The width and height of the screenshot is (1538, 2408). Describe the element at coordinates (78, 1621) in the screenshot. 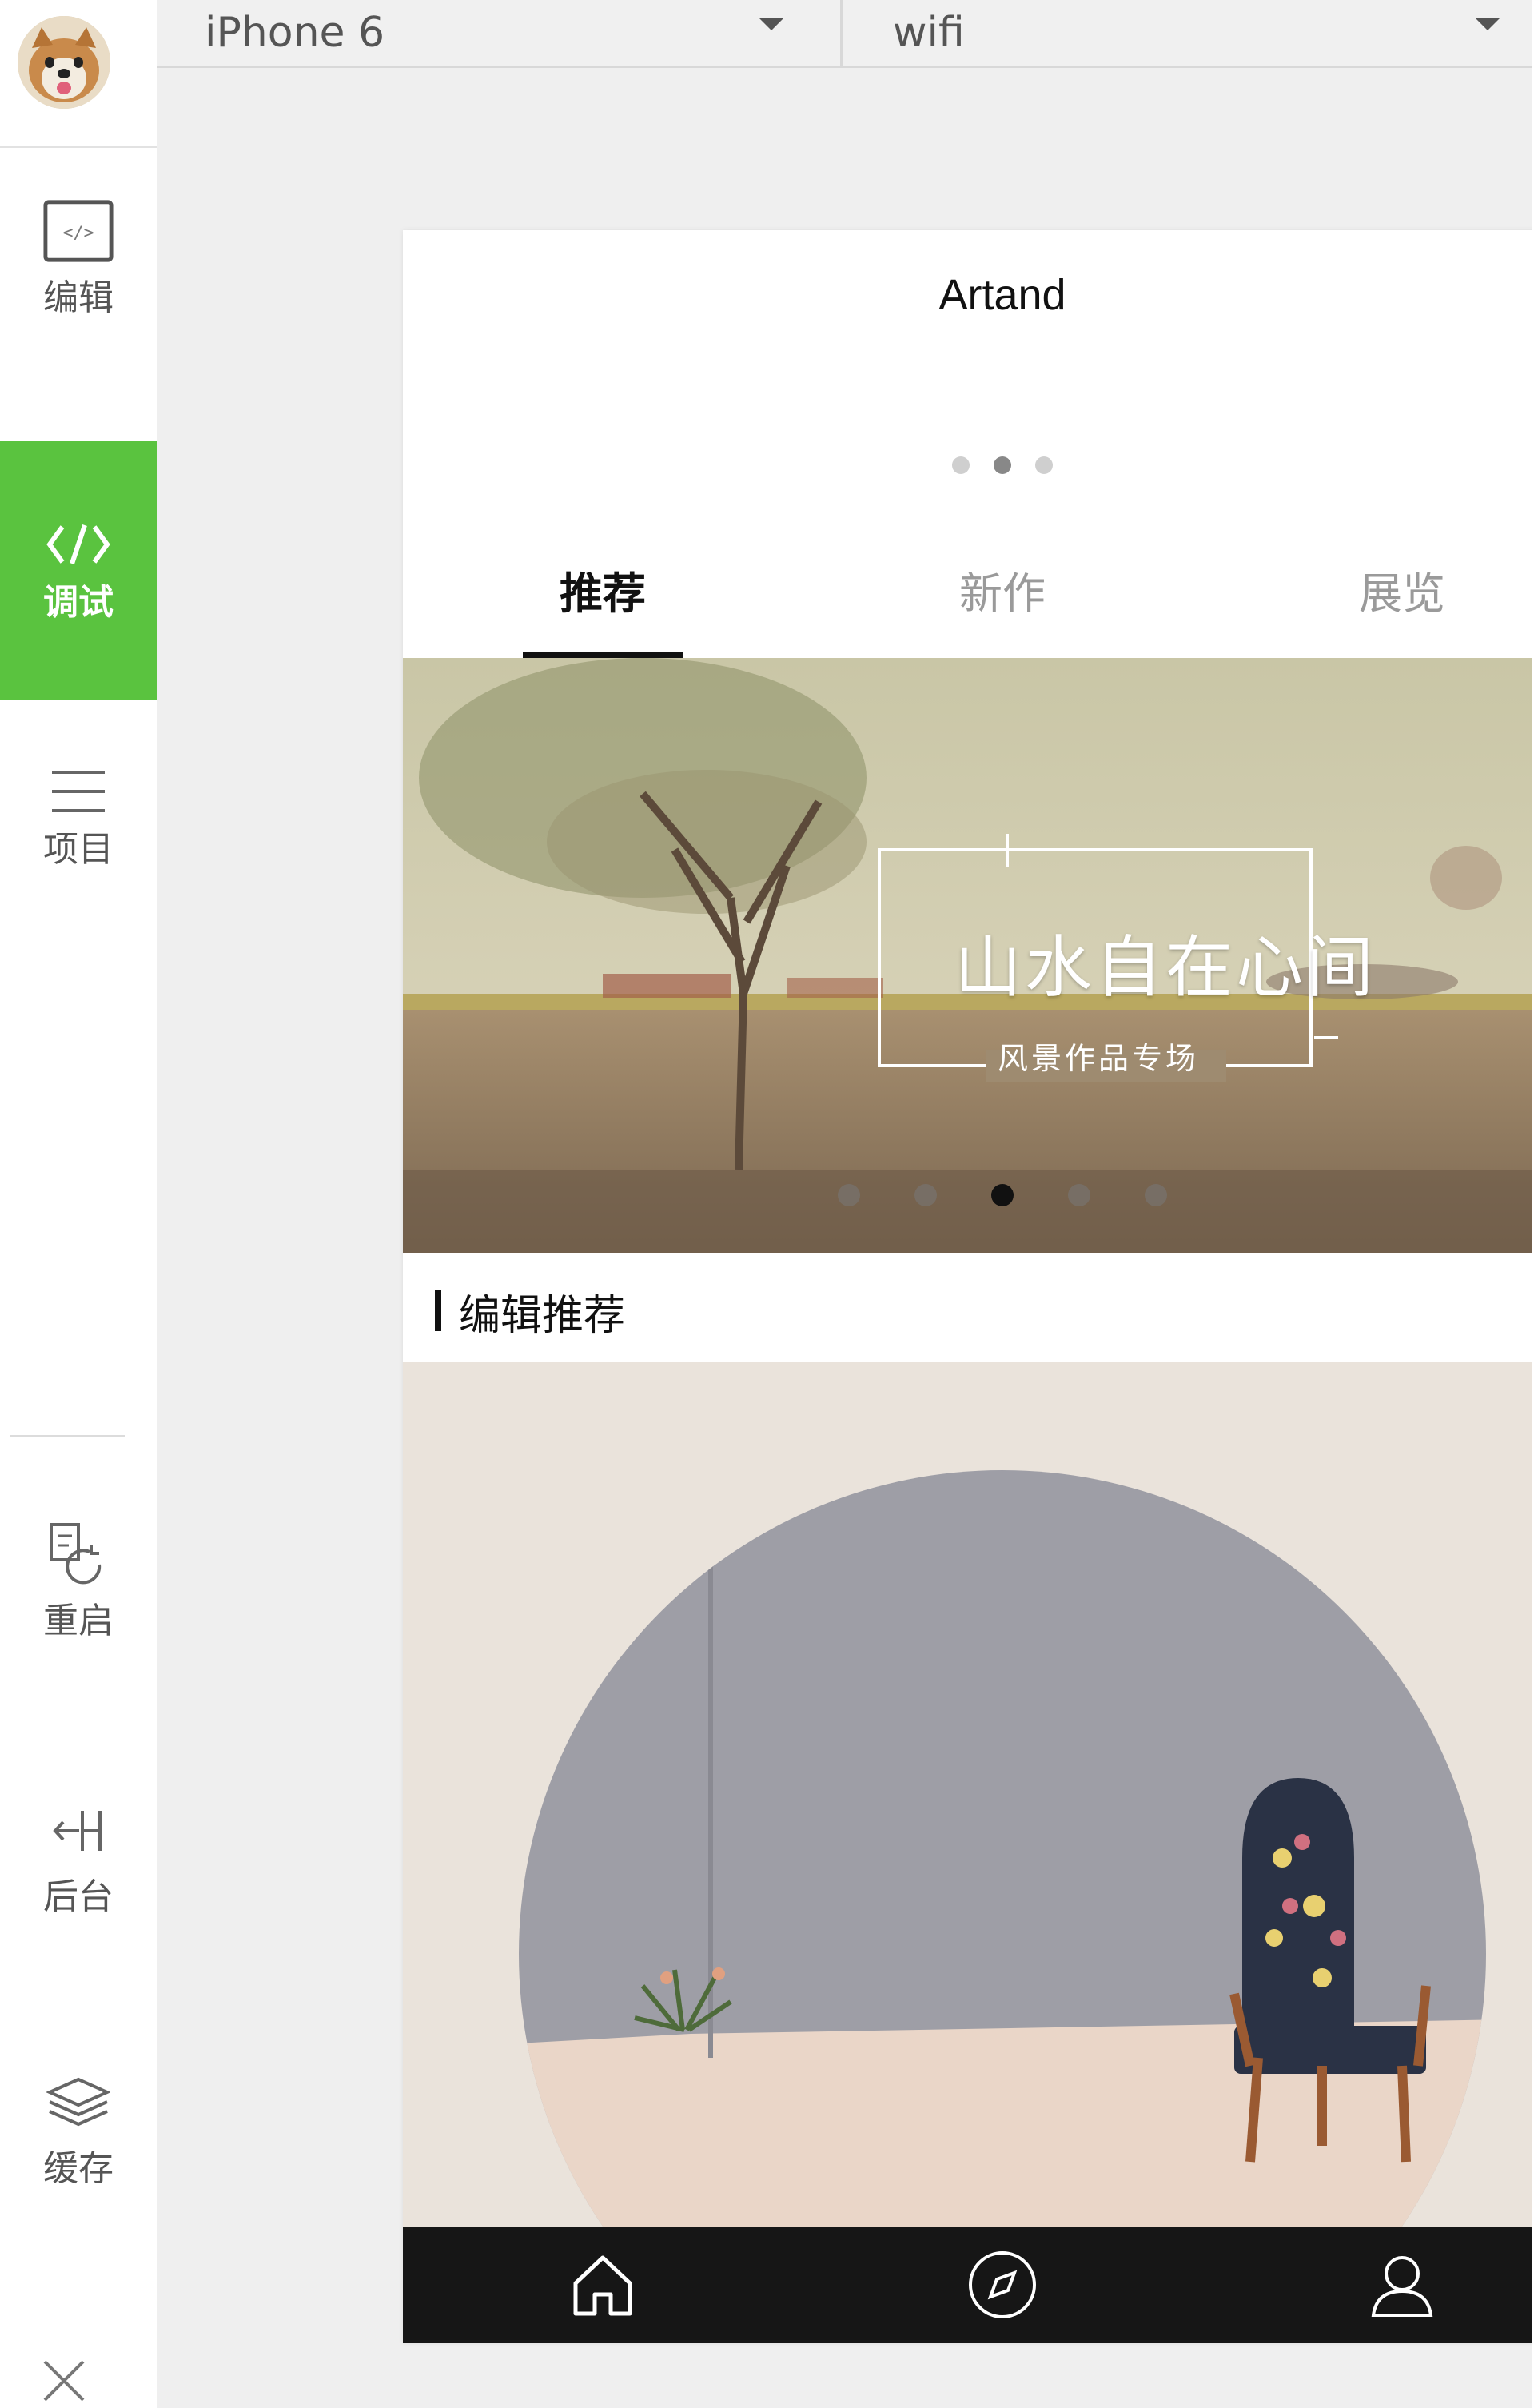

I see `tool-restart-label: 重启` at that location.